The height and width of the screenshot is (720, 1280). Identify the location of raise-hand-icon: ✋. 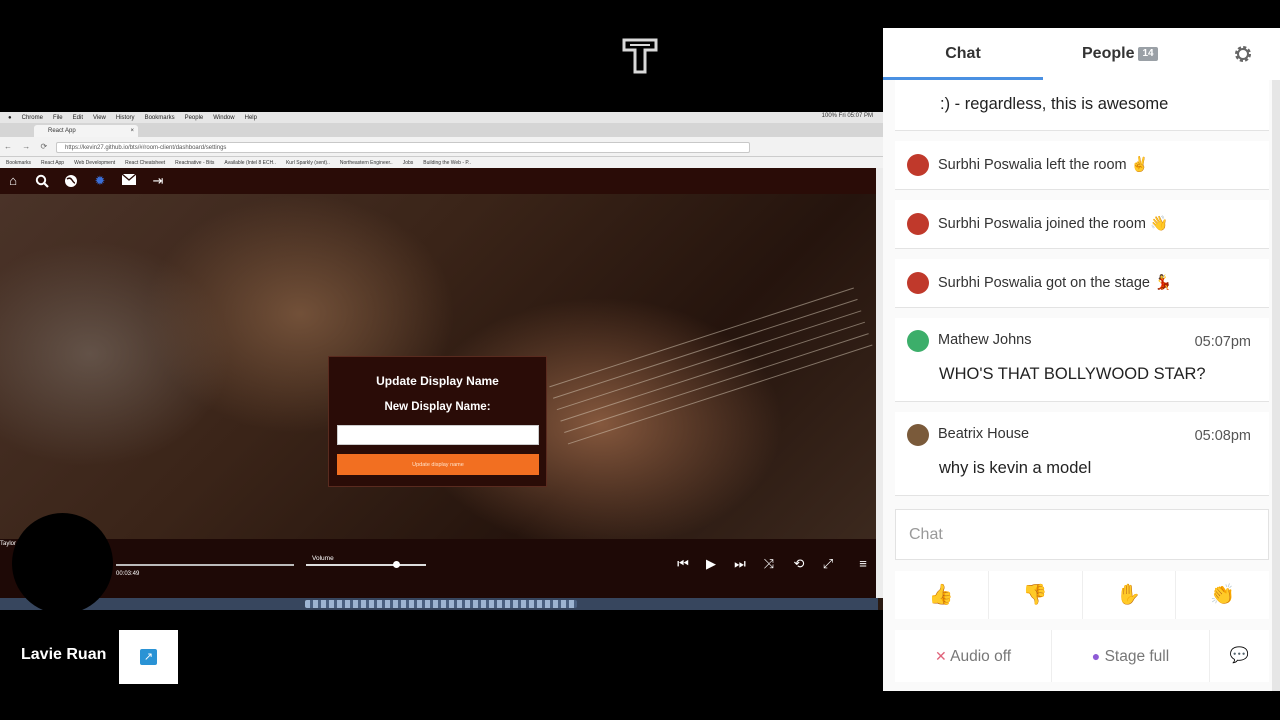
(1130, 595).